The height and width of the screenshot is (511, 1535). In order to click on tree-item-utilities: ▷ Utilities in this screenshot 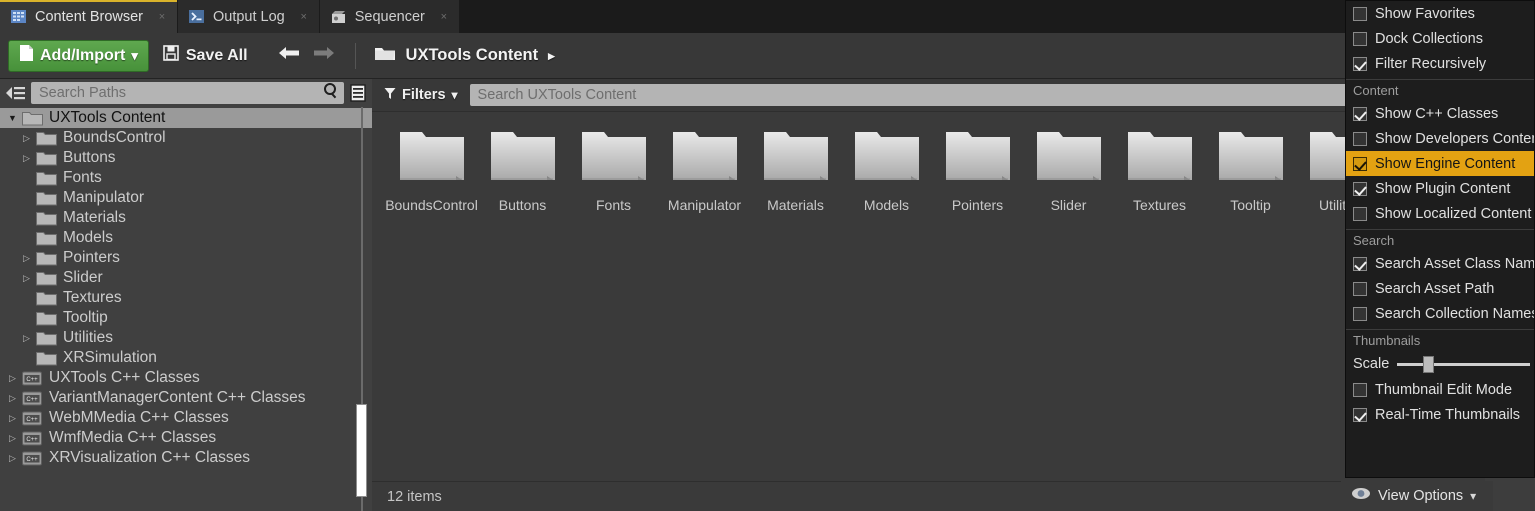, I will do `click(186, 338)`.